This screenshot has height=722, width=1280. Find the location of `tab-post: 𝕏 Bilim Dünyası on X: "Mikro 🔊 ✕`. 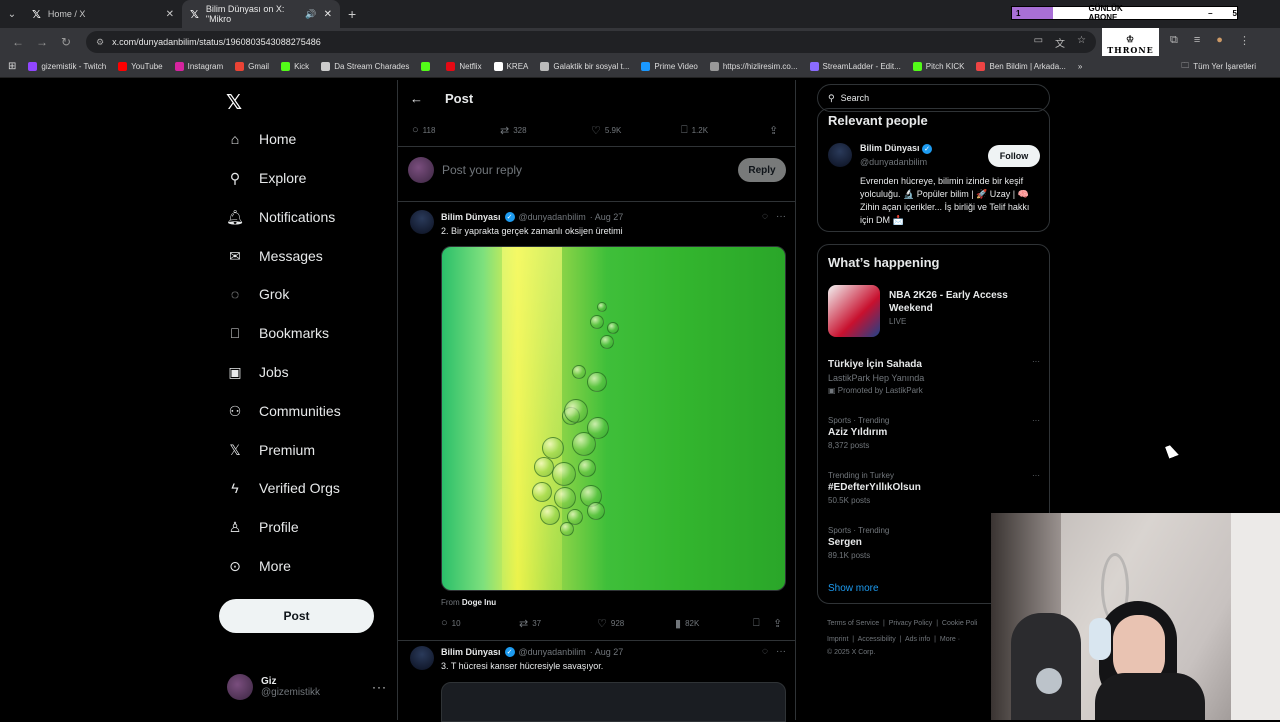

tab-post: 𝕏 Bilim Dünyası on X: "Mikro 🔊 ✕ is located at coordinates (261, 14).